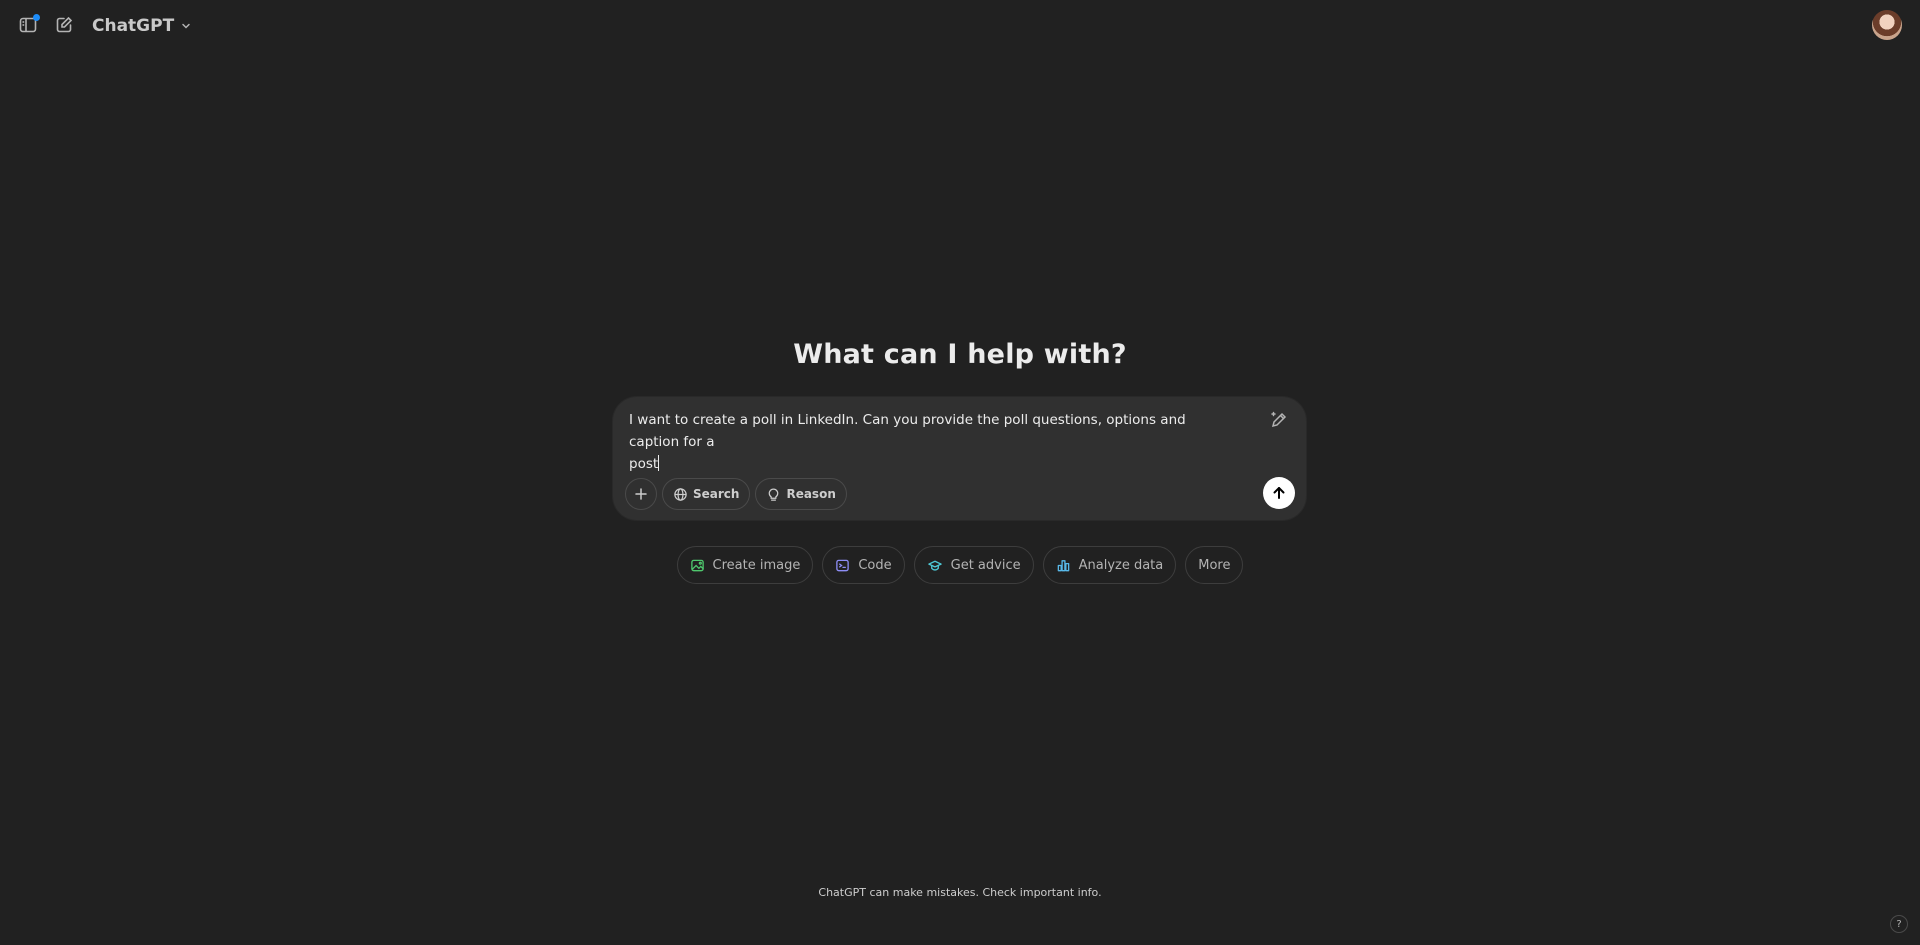 The height and width of the screenshot is (945, 1920). I want to click on model-switcher: ChatGPT, so click(142, 26).